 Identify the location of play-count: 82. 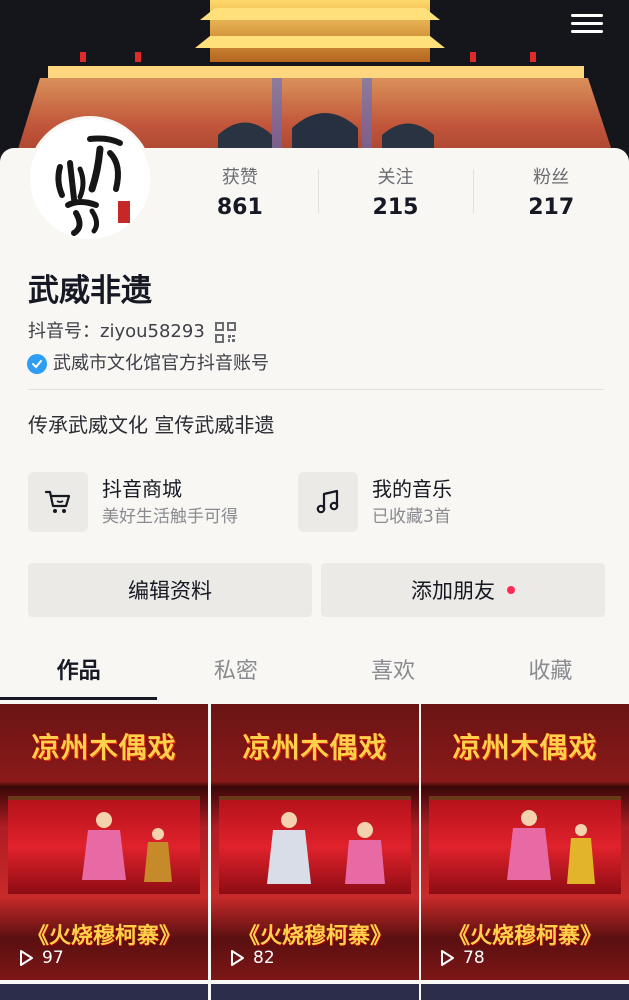
(251, 958).